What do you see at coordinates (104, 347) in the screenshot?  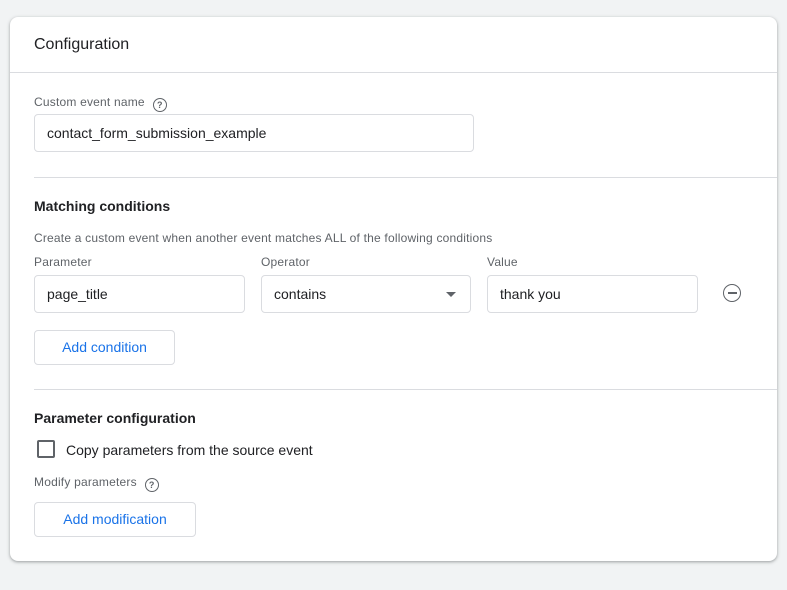 I see `add-condition-button: Add condition` at bounding box center [104, 347].